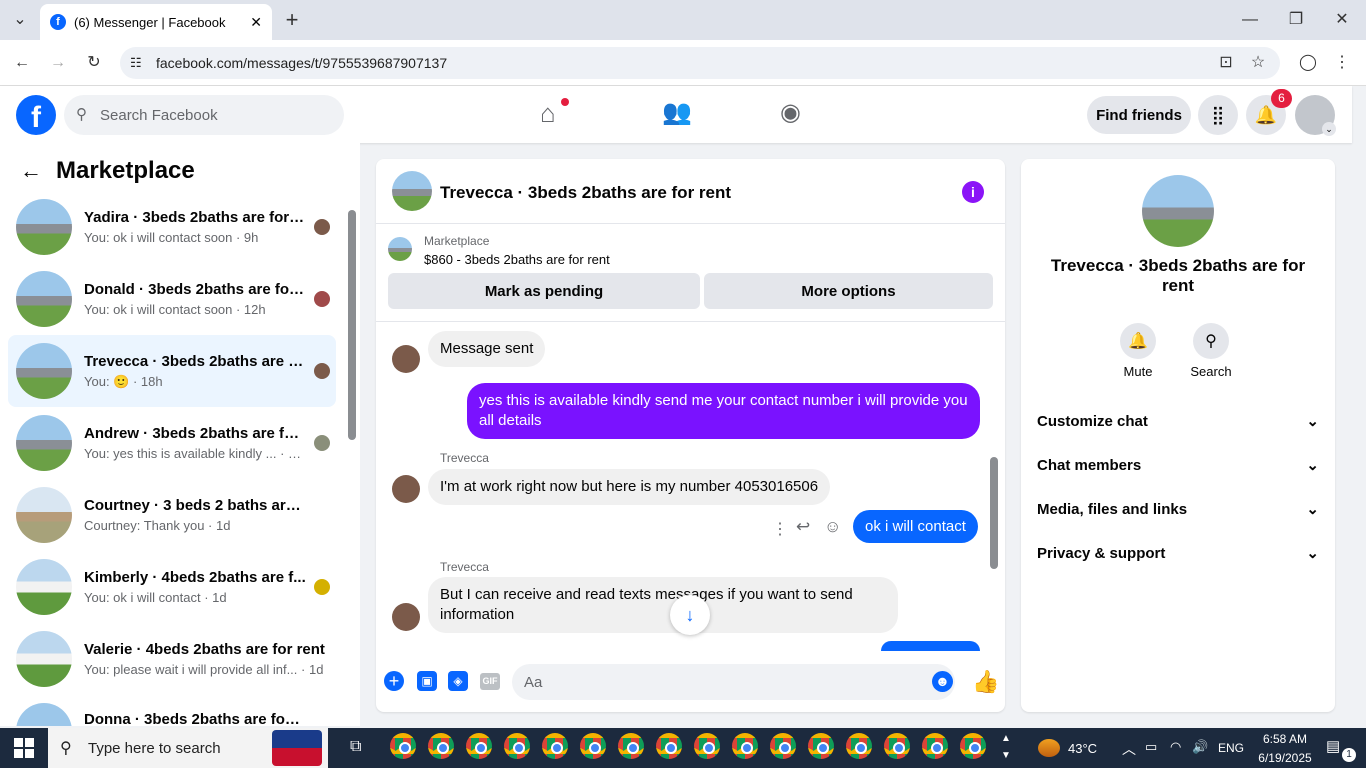  Describe the element at coordinates (36, 115) in the screenshot. I see `facebook-logo-icon: f` at that location.